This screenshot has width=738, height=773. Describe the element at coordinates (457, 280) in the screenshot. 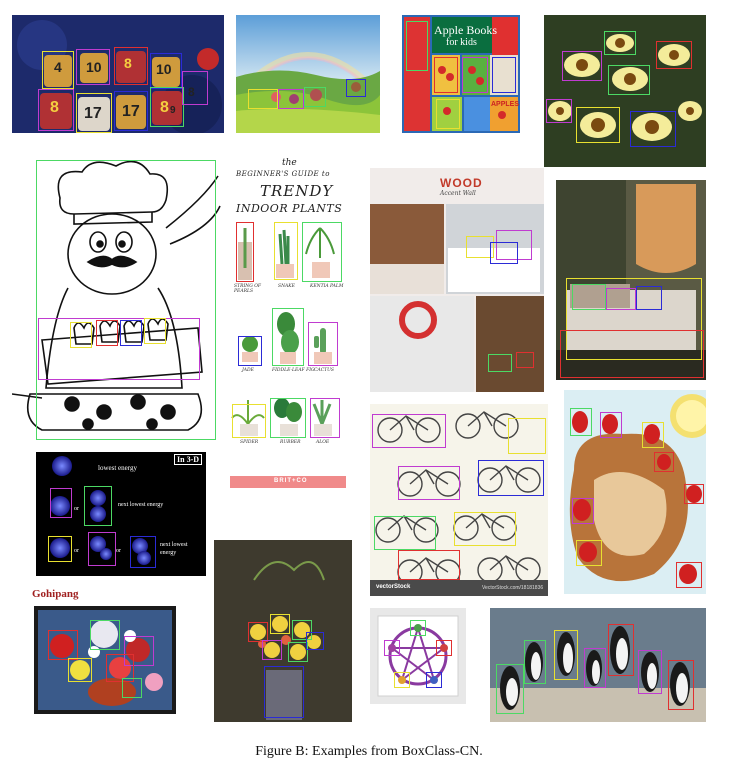

I see `wood-wall-image: WOOD Accent Wall` at that location.